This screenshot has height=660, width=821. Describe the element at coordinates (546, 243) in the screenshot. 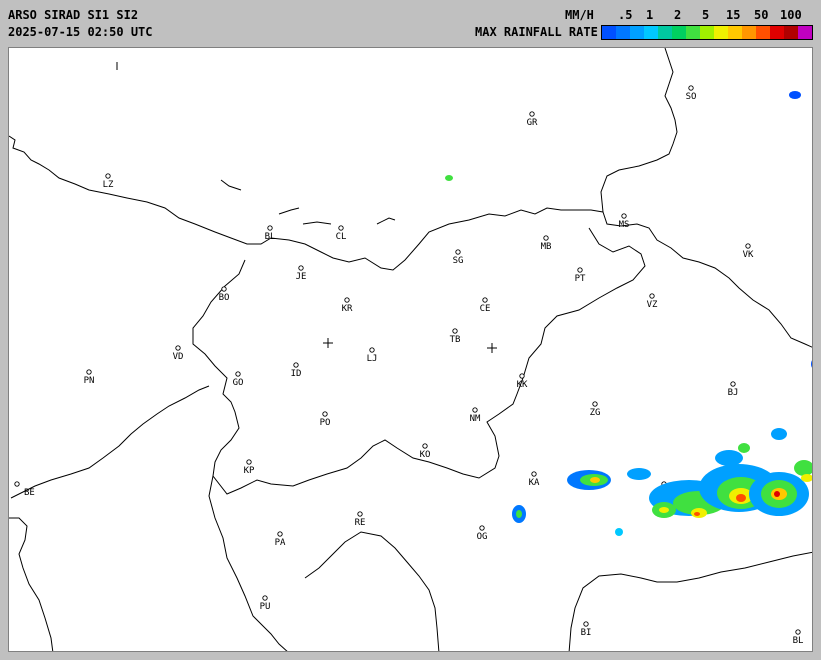

I see `city-marker-mb: MB` at that location.